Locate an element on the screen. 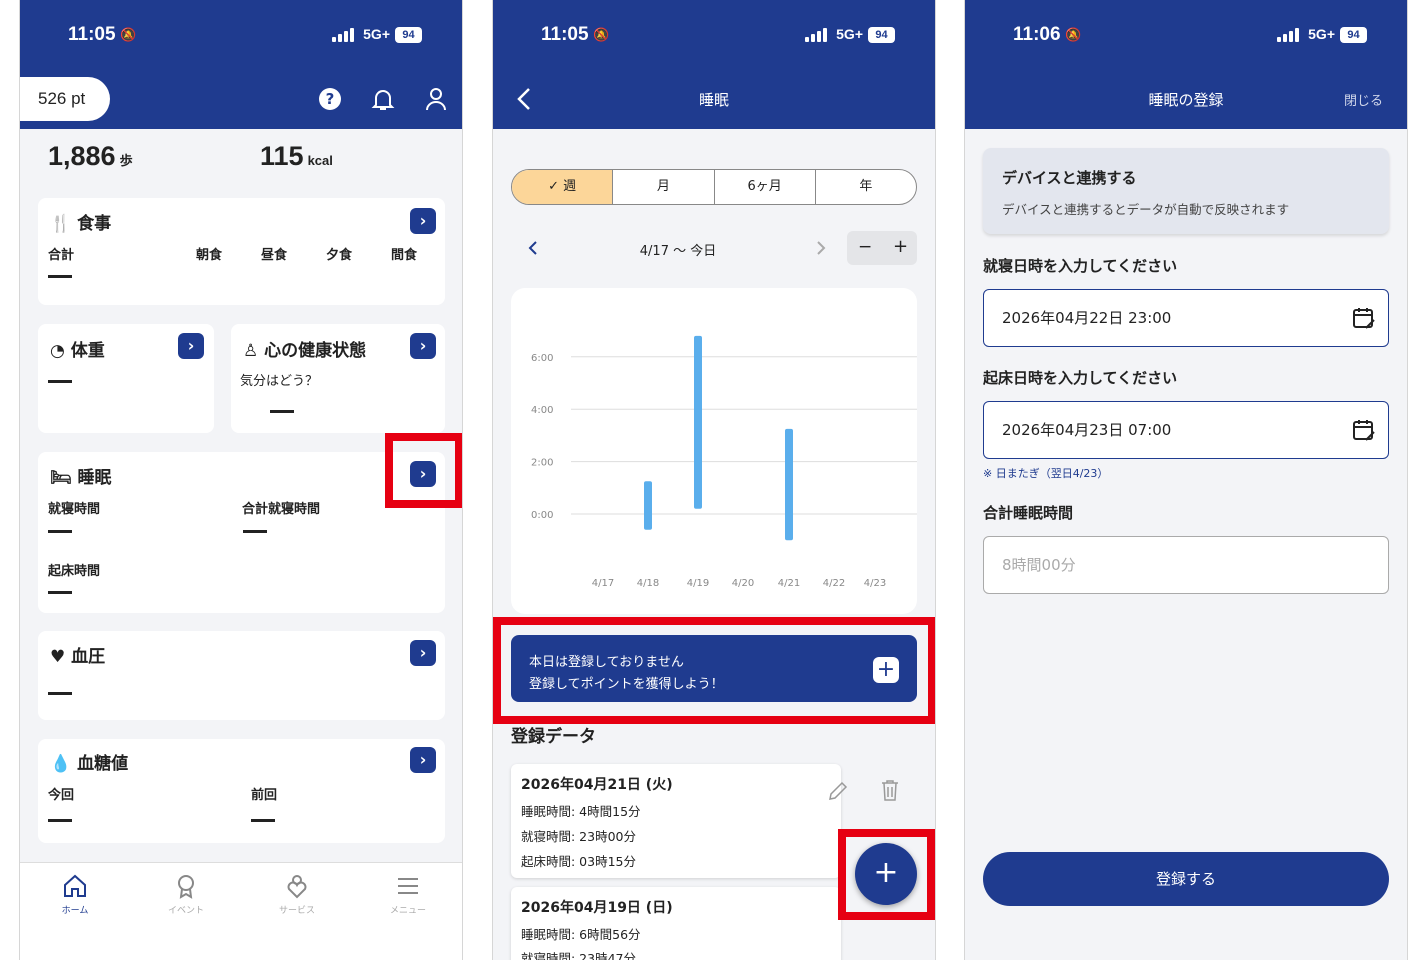  bedtime-field: 2026年04月22日 23:00 is located at coordinates (1186, 318).